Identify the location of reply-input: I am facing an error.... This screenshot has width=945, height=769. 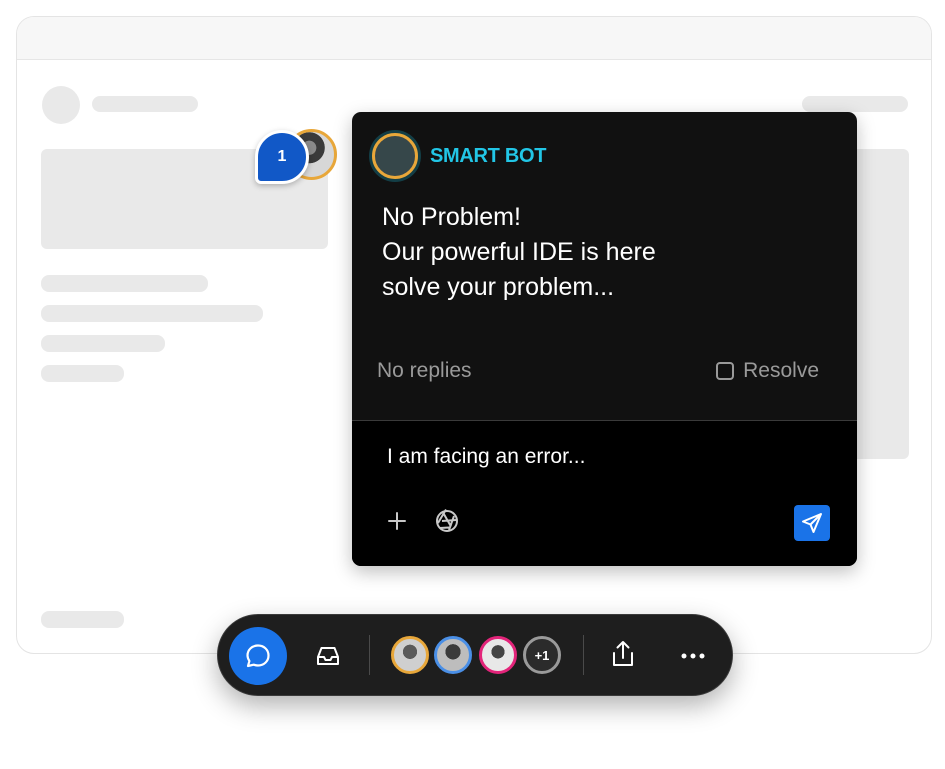
(486, 457).